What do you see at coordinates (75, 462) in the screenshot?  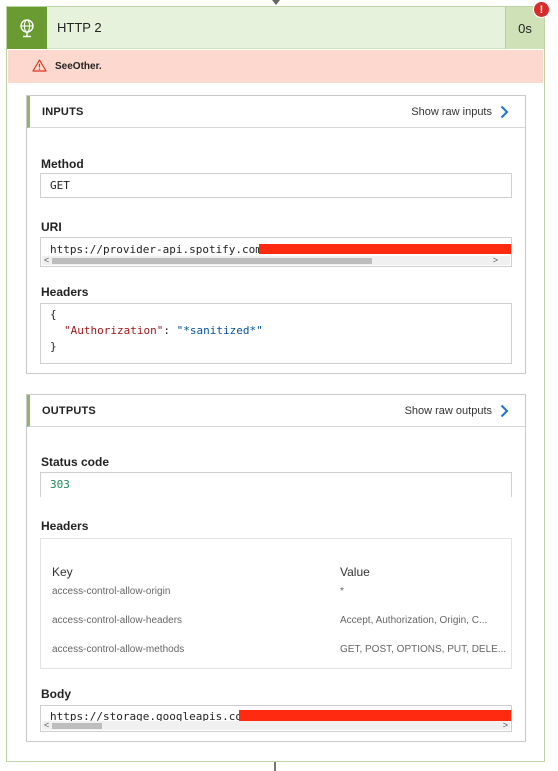 I see `status-code-label: Status code` at bounding box center [75, 462].